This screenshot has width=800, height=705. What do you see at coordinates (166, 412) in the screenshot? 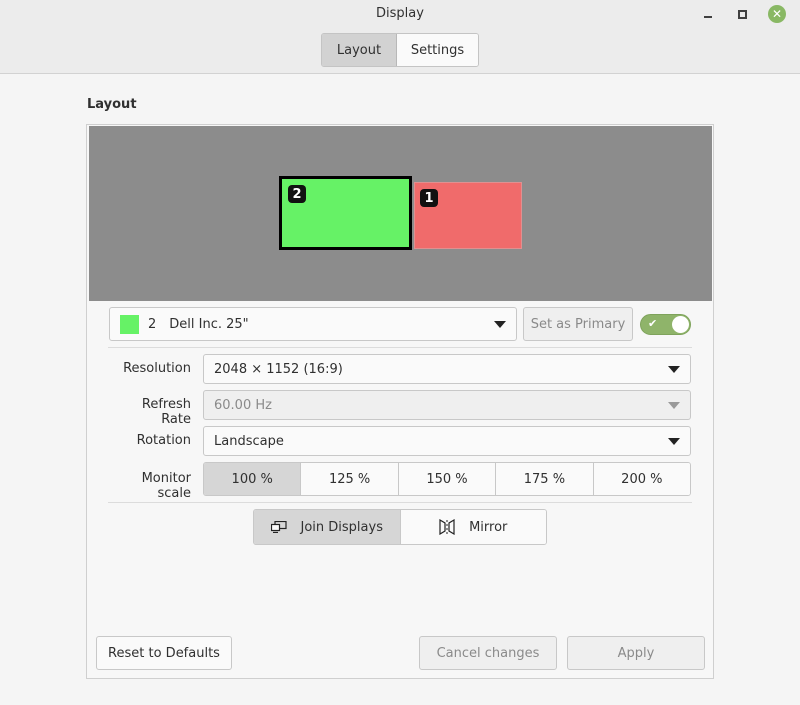
I see `refresh-rate-label: Refresh Rate` at bounding box center [166, 412].